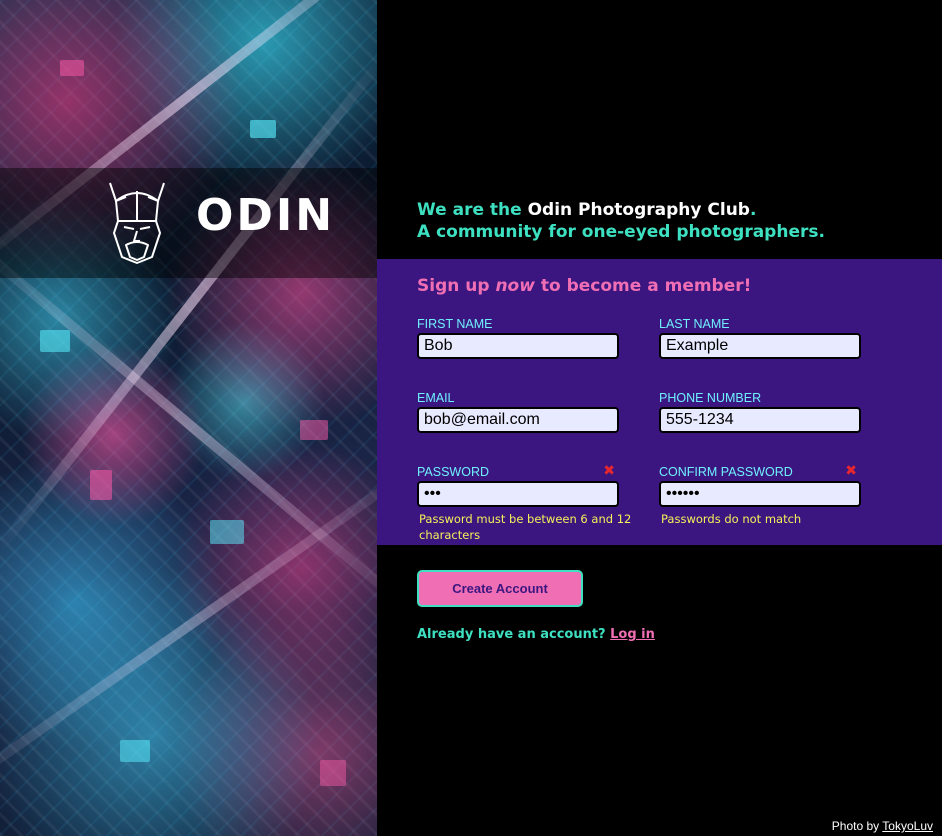 This screenshot has width=942, height=836. What do you see at coordinates (137, 223) in the screenshot?
I see `viking-helmet-icon` at bounding box center [137, 223].